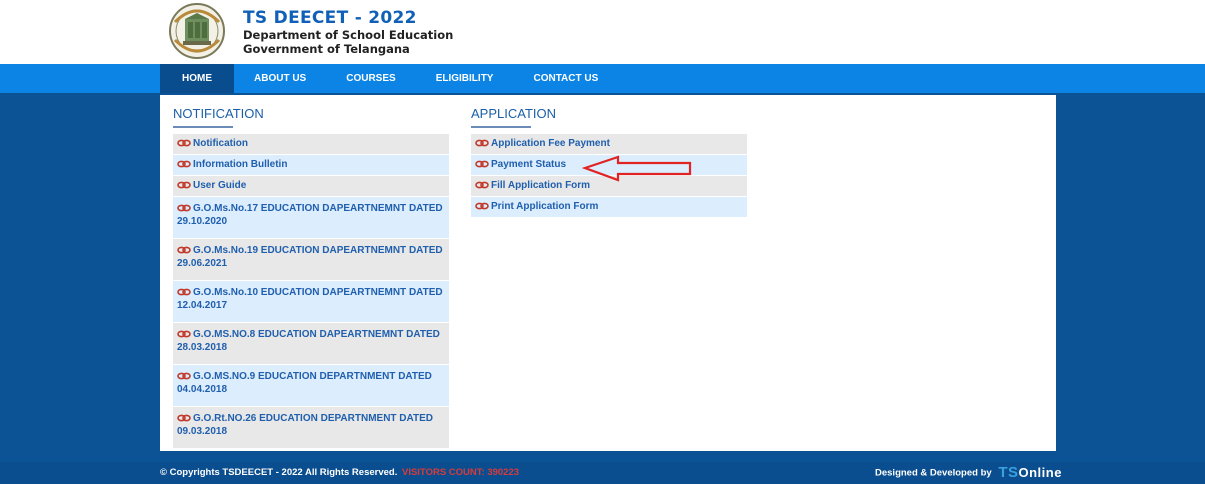 This screenshot has height=485, width=1205. Describe the element at coordinates (565, 78) in the screenshot. I see `nav-contact-us: CONTACT US` at that location.